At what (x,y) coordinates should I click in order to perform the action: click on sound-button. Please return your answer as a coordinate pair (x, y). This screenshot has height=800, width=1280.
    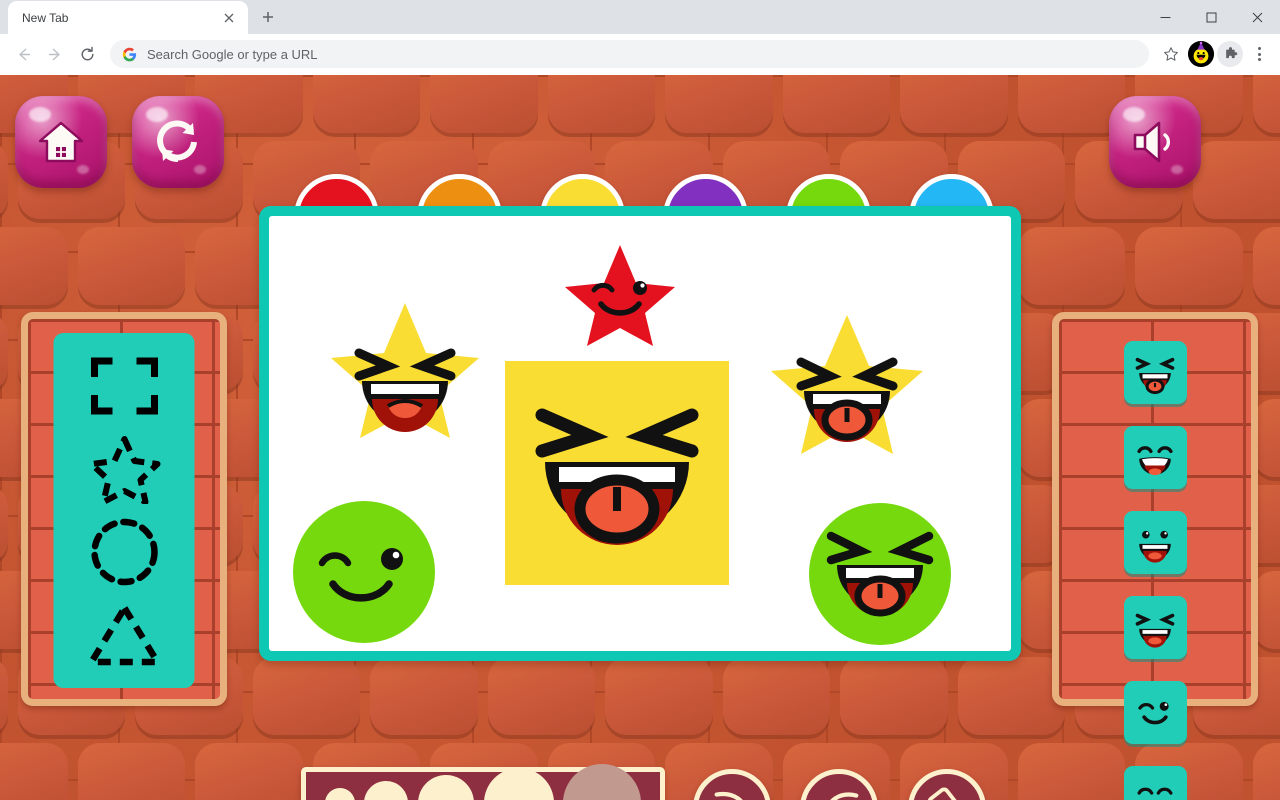
    Looking at the image, I should click on (1155, 142).